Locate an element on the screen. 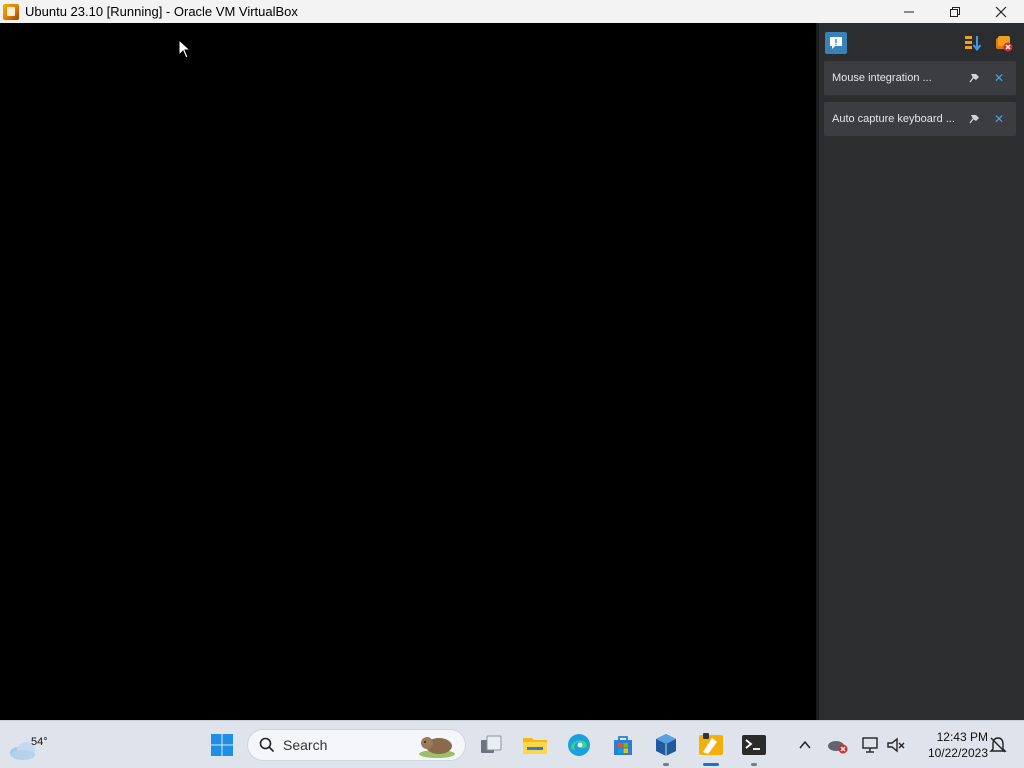 This screenshot has height=768, width=1024. file-explorer-button is located at coordinates (535, 745).